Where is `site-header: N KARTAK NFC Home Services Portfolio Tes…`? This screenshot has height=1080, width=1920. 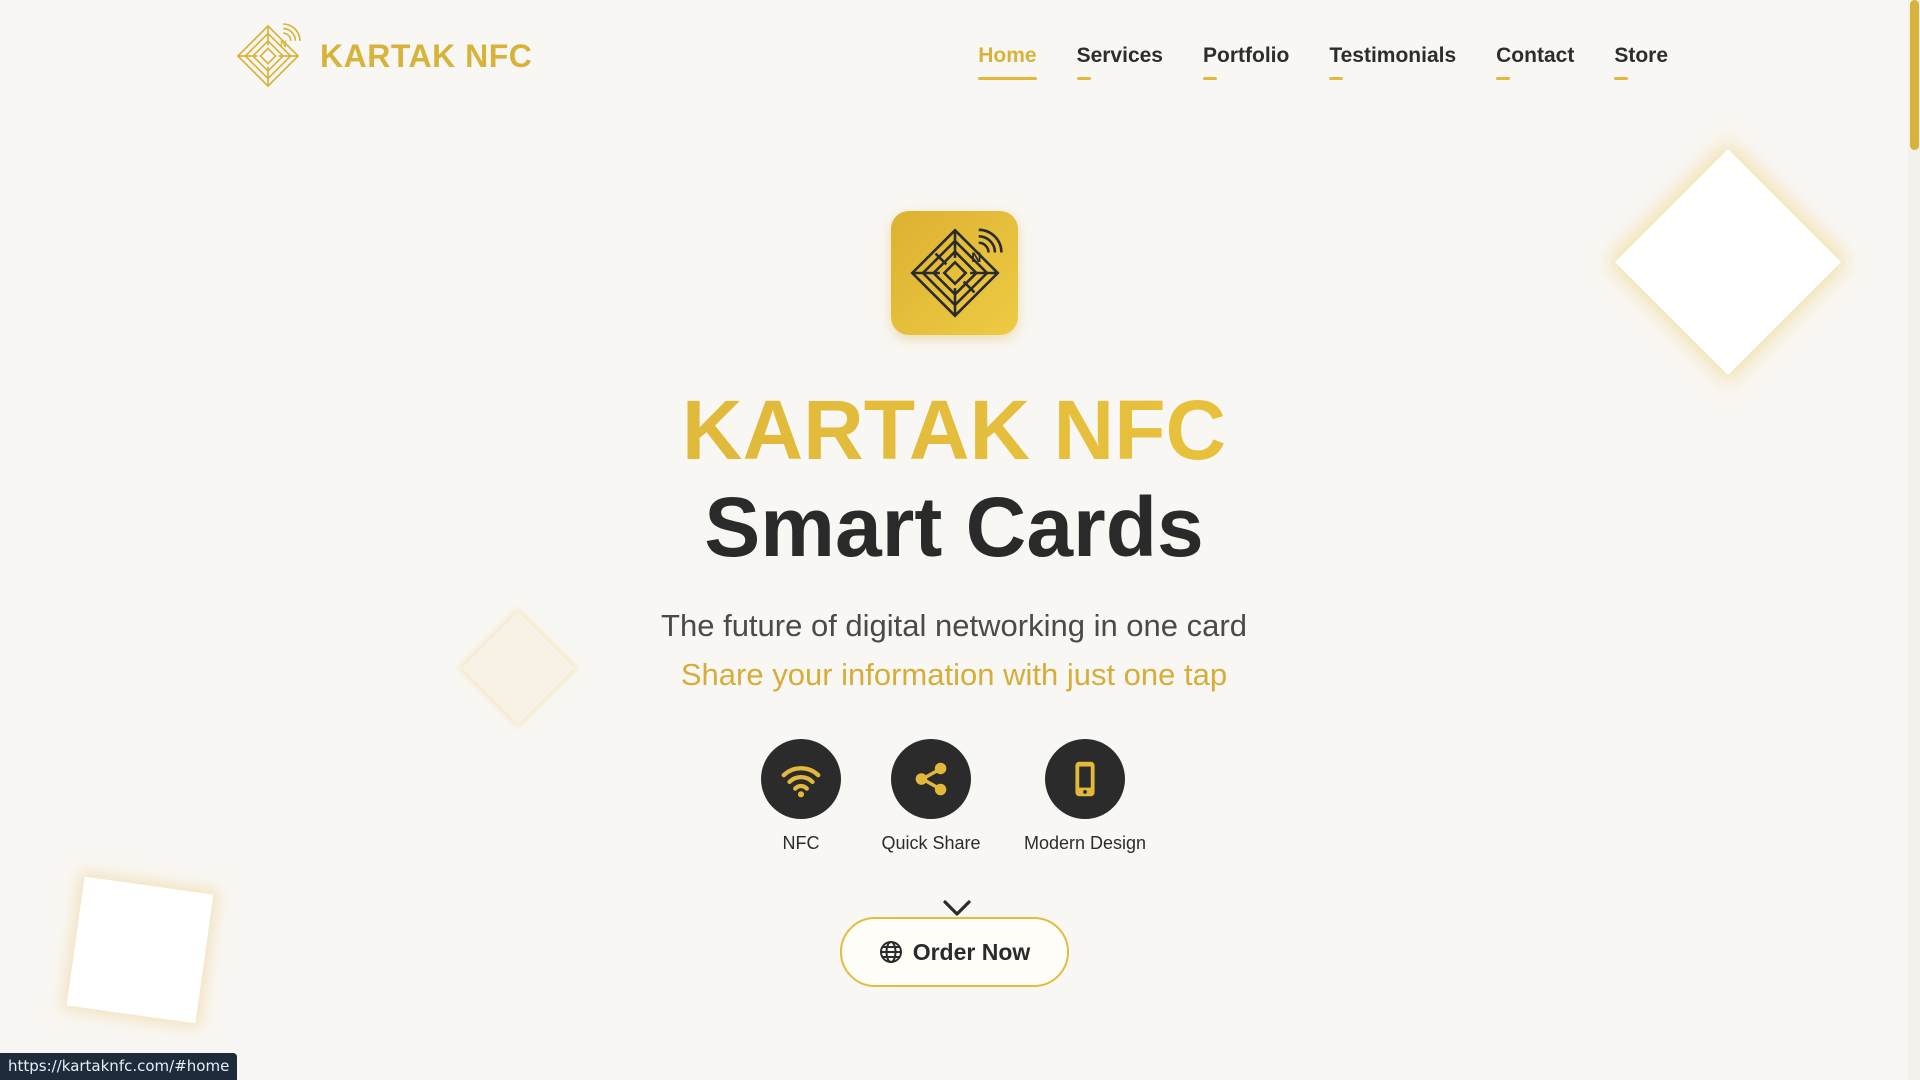 site-header: N KARTAK NFC Home Services Portfolio Tes… is located at coordinates (954, 57).